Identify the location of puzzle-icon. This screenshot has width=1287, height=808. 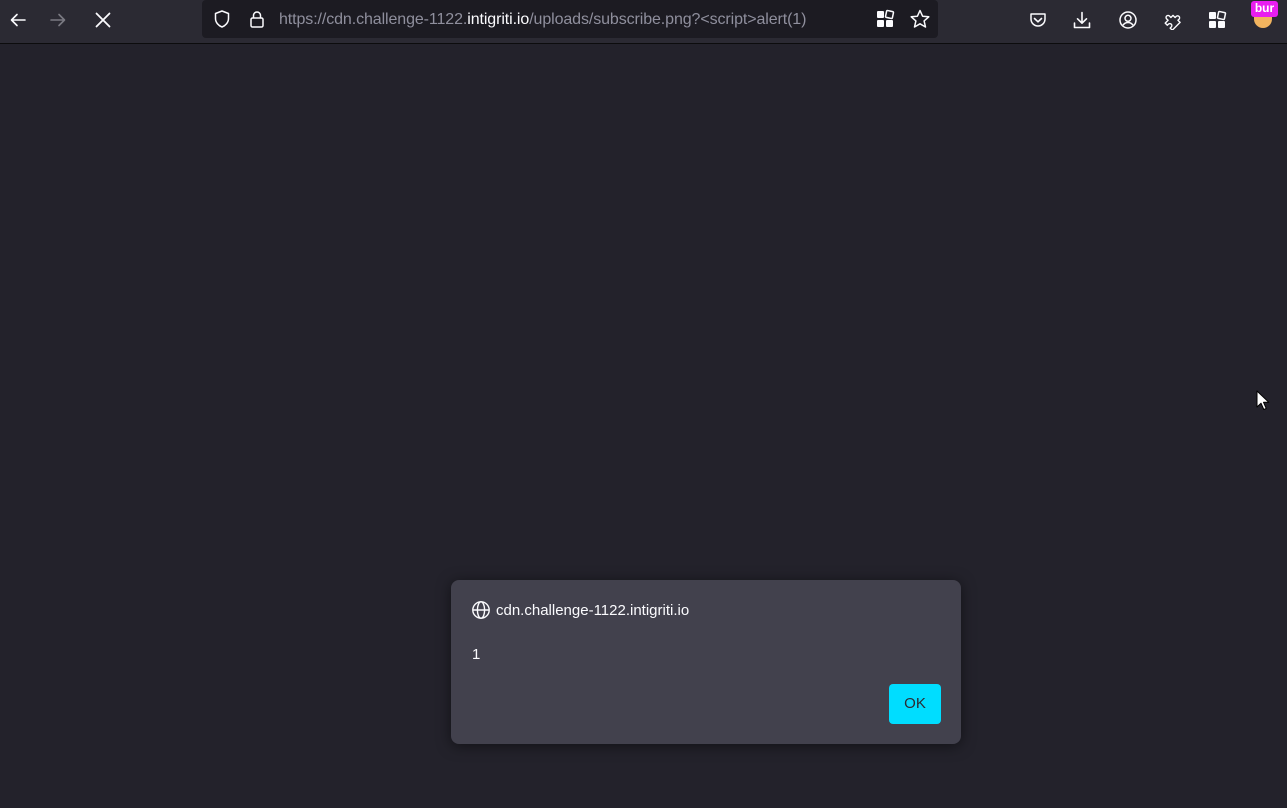
(1172, 22).